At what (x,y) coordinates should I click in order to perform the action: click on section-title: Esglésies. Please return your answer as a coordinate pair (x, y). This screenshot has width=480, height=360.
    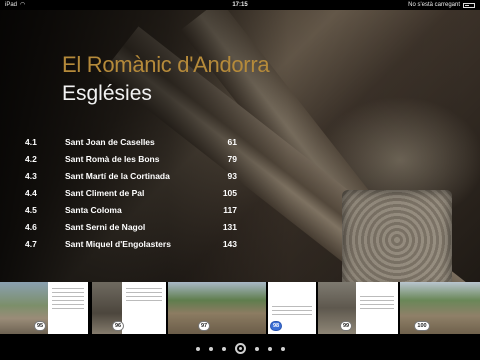
    Looking at the image, I should click on (107, 93).